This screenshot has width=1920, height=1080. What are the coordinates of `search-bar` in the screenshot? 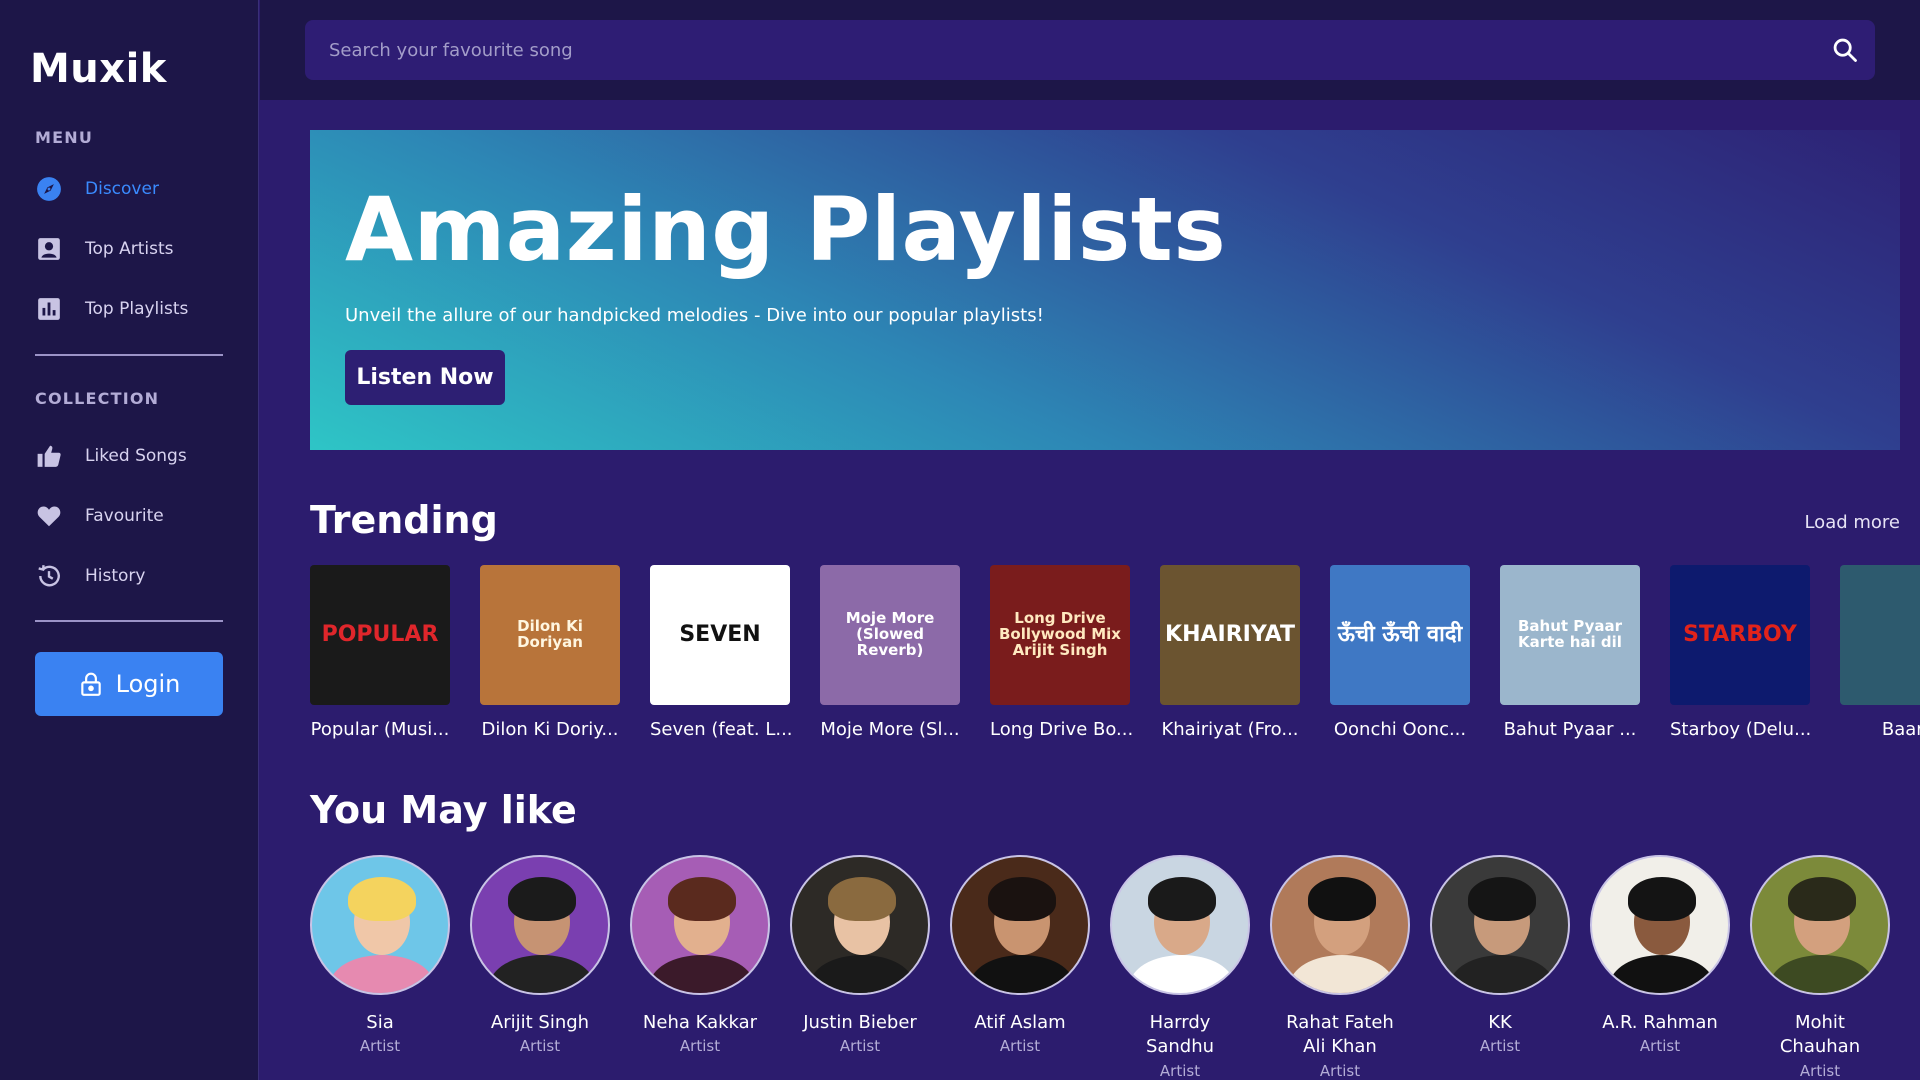 It's located at (1090, 50).